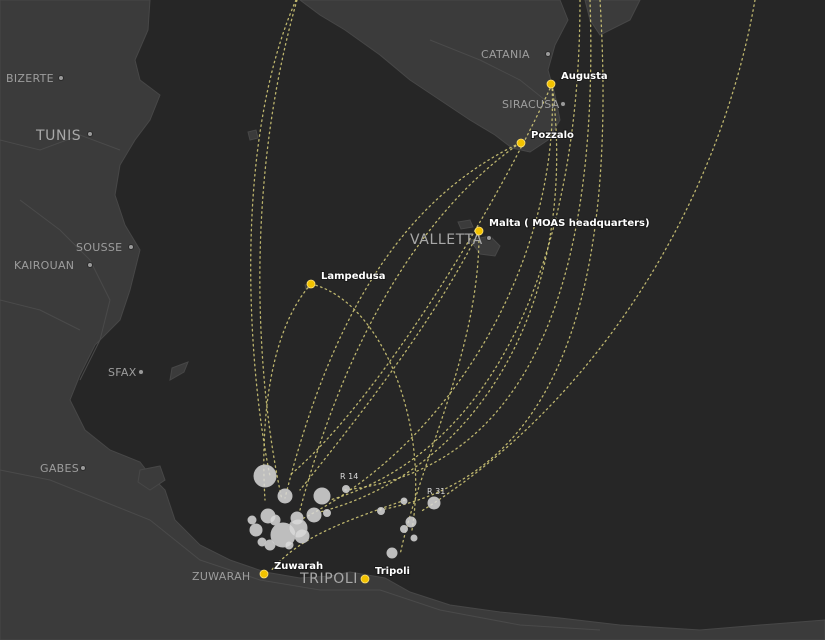 This screenshot has width=825, height=640. Describe the element at coordinates (531, 104) in the screenshot. I see `city-label-siracusa: SIRACUSA` at that location.